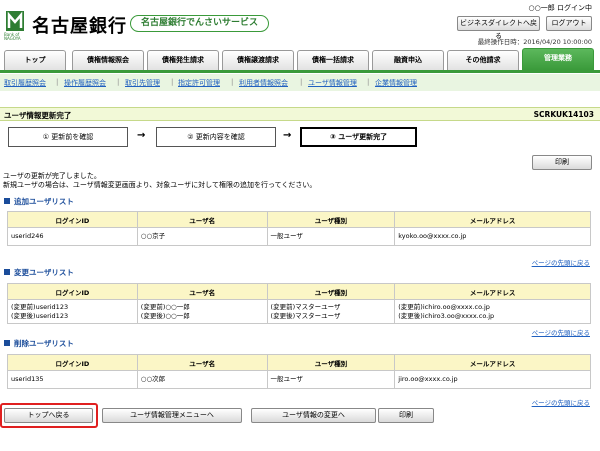 This screenshot has width=600, height=451. Describe the element at coordinates (563, 114) in the screenshot. I see `screen-id: SCRKUK14103` at that location.